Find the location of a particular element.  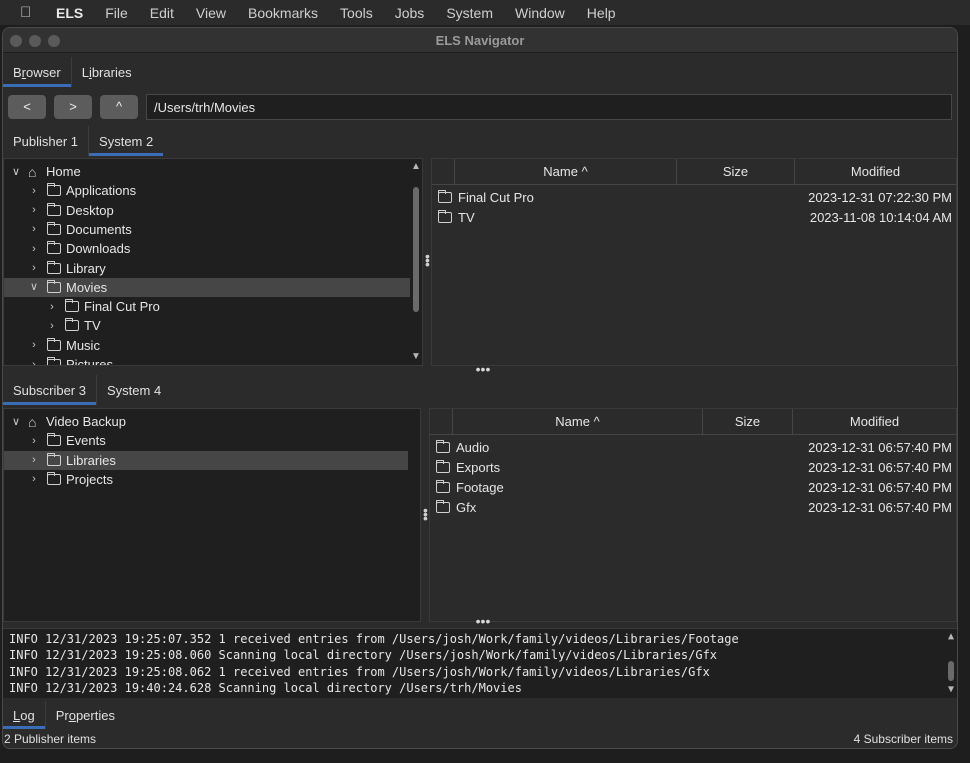

tree-item: › Final Cut Pro is located at coordinates (207, 306).